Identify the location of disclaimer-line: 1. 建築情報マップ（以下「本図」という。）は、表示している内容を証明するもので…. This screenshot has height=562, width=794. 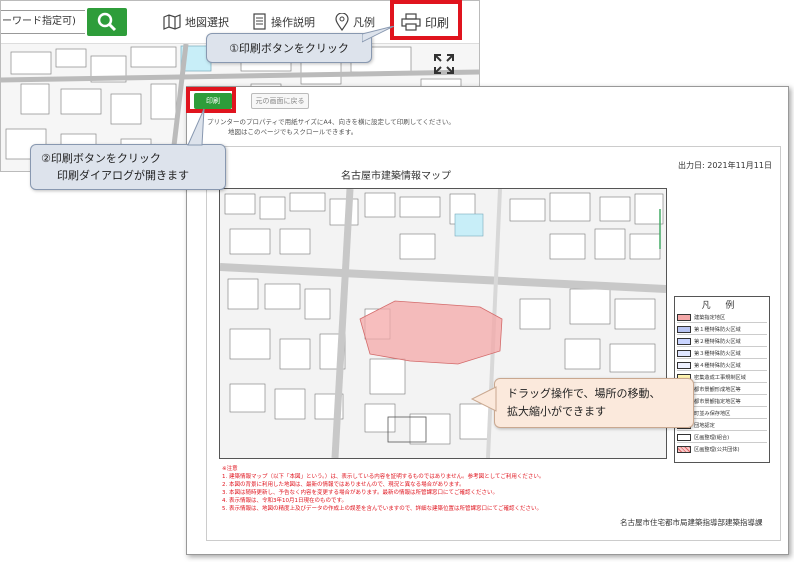
(383, 477).